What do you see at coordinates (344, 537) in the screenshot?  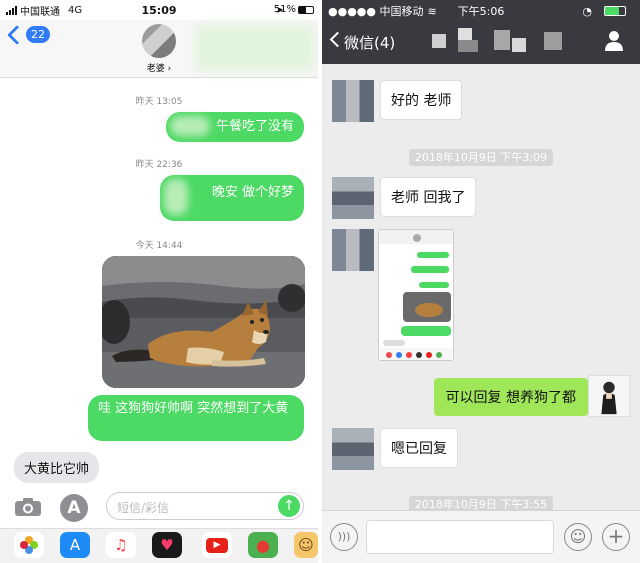 I see `voice-icon: )))` at bounding box center [344, 537].